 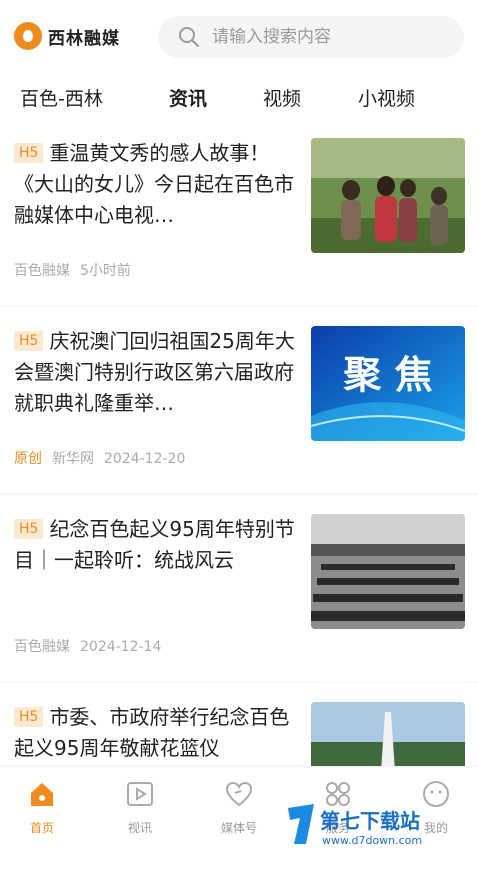 I want to click on nav-video: 视讯, so click(x=140, y=807).